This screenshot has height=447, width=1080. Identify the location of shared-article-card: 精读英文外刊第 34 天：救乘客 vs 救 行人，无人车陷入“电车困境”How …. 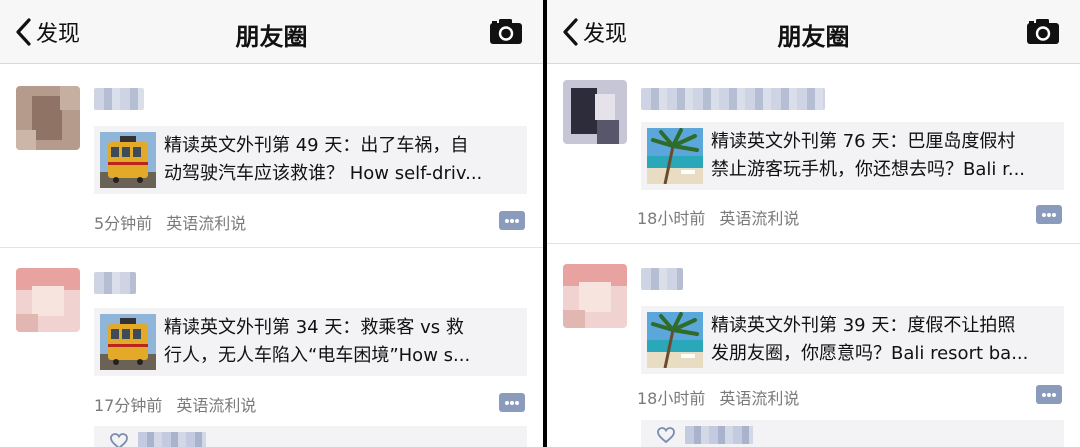
(310, 342).